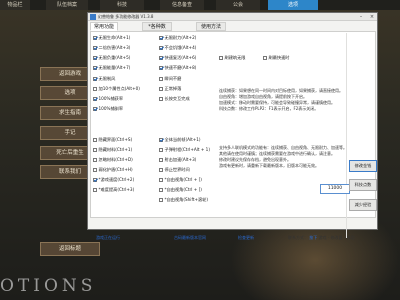 The width and height of the screenshot is (400, 300). I want to click on cb-all-current-frame: 全体当前帧(Alt+1), so click(180, 140).